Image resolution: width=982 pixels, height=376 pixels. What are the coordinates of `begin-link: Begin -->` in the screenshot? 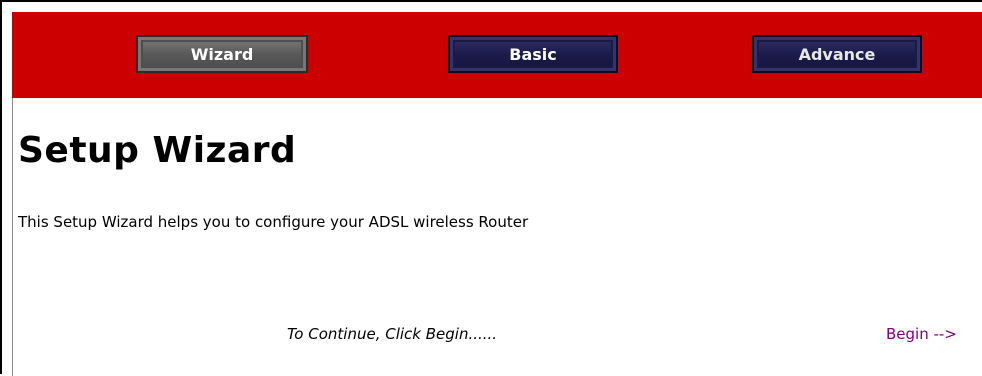 It's located at (921, 334).